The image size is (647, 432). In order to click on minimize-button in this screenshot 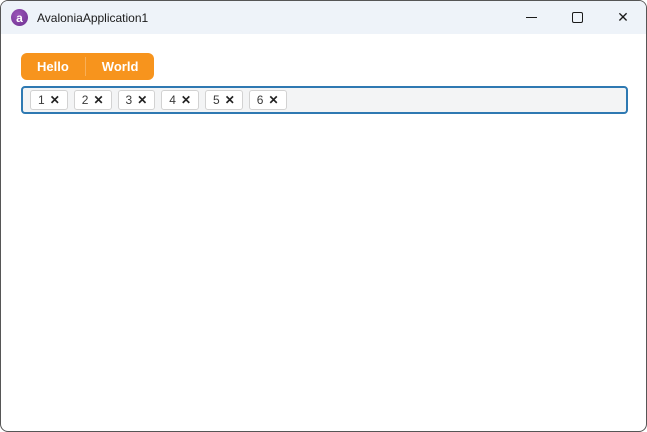, I will do `click(531, 17)`.